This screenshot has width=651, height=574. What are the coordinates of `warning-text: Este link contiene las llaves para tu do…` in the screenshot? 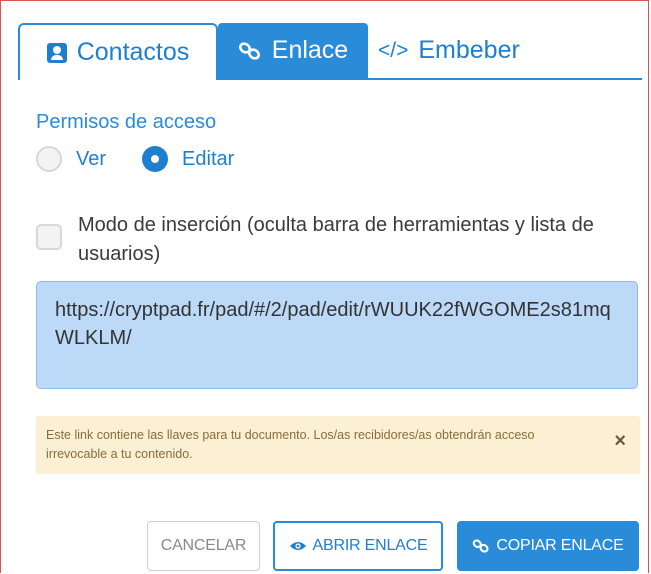 It's located at (290, 444).